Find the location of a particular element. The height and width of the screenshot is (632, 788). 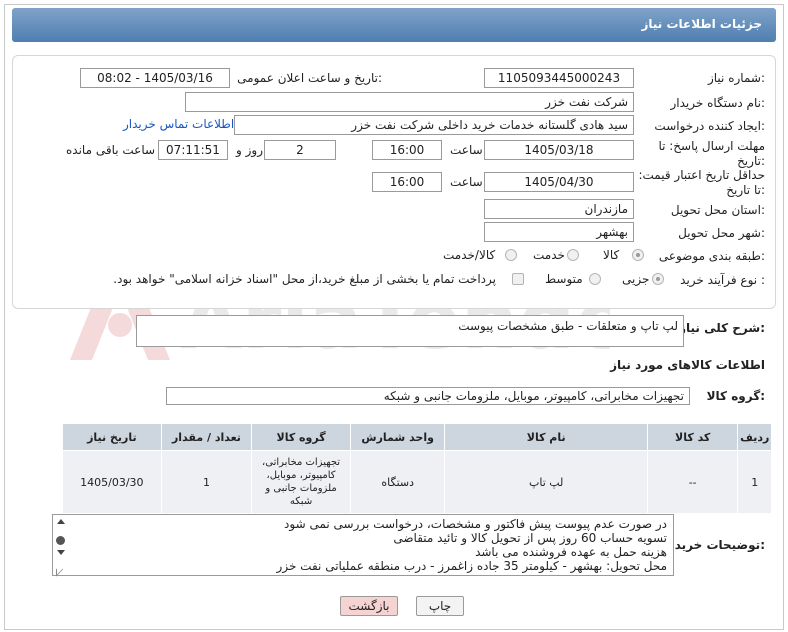

buyer-label: نام دستگاه خریدار: is located at coordinates (718, 103).